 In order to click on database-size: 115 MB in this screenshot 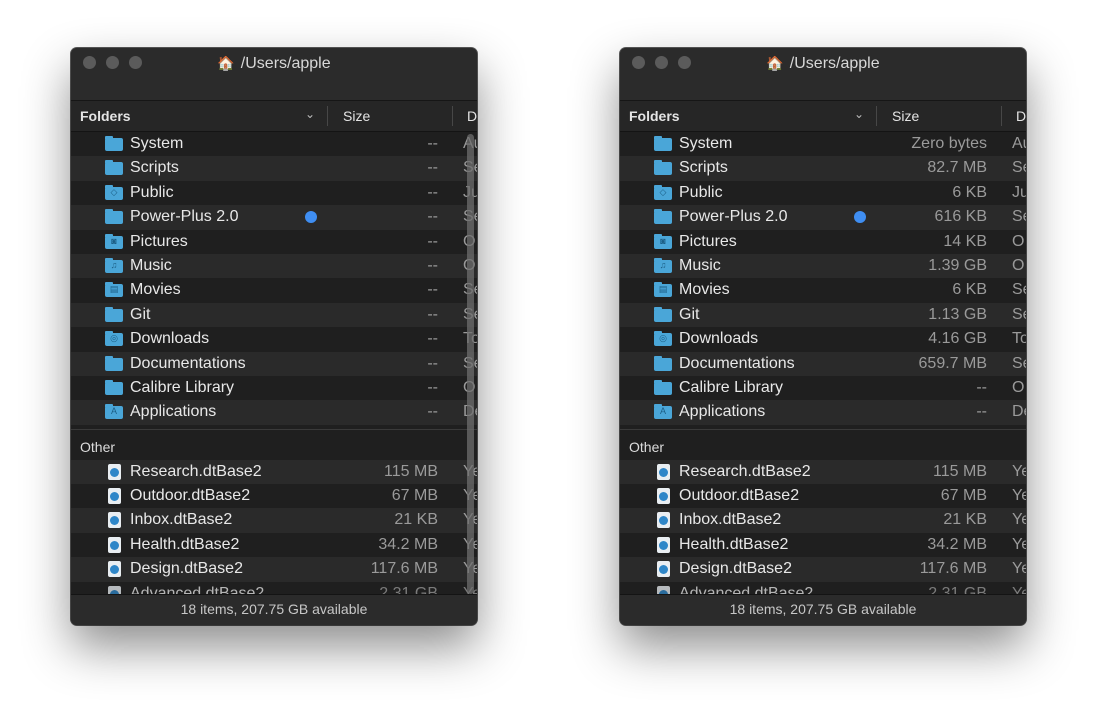, I will do `click(960, 471)`.